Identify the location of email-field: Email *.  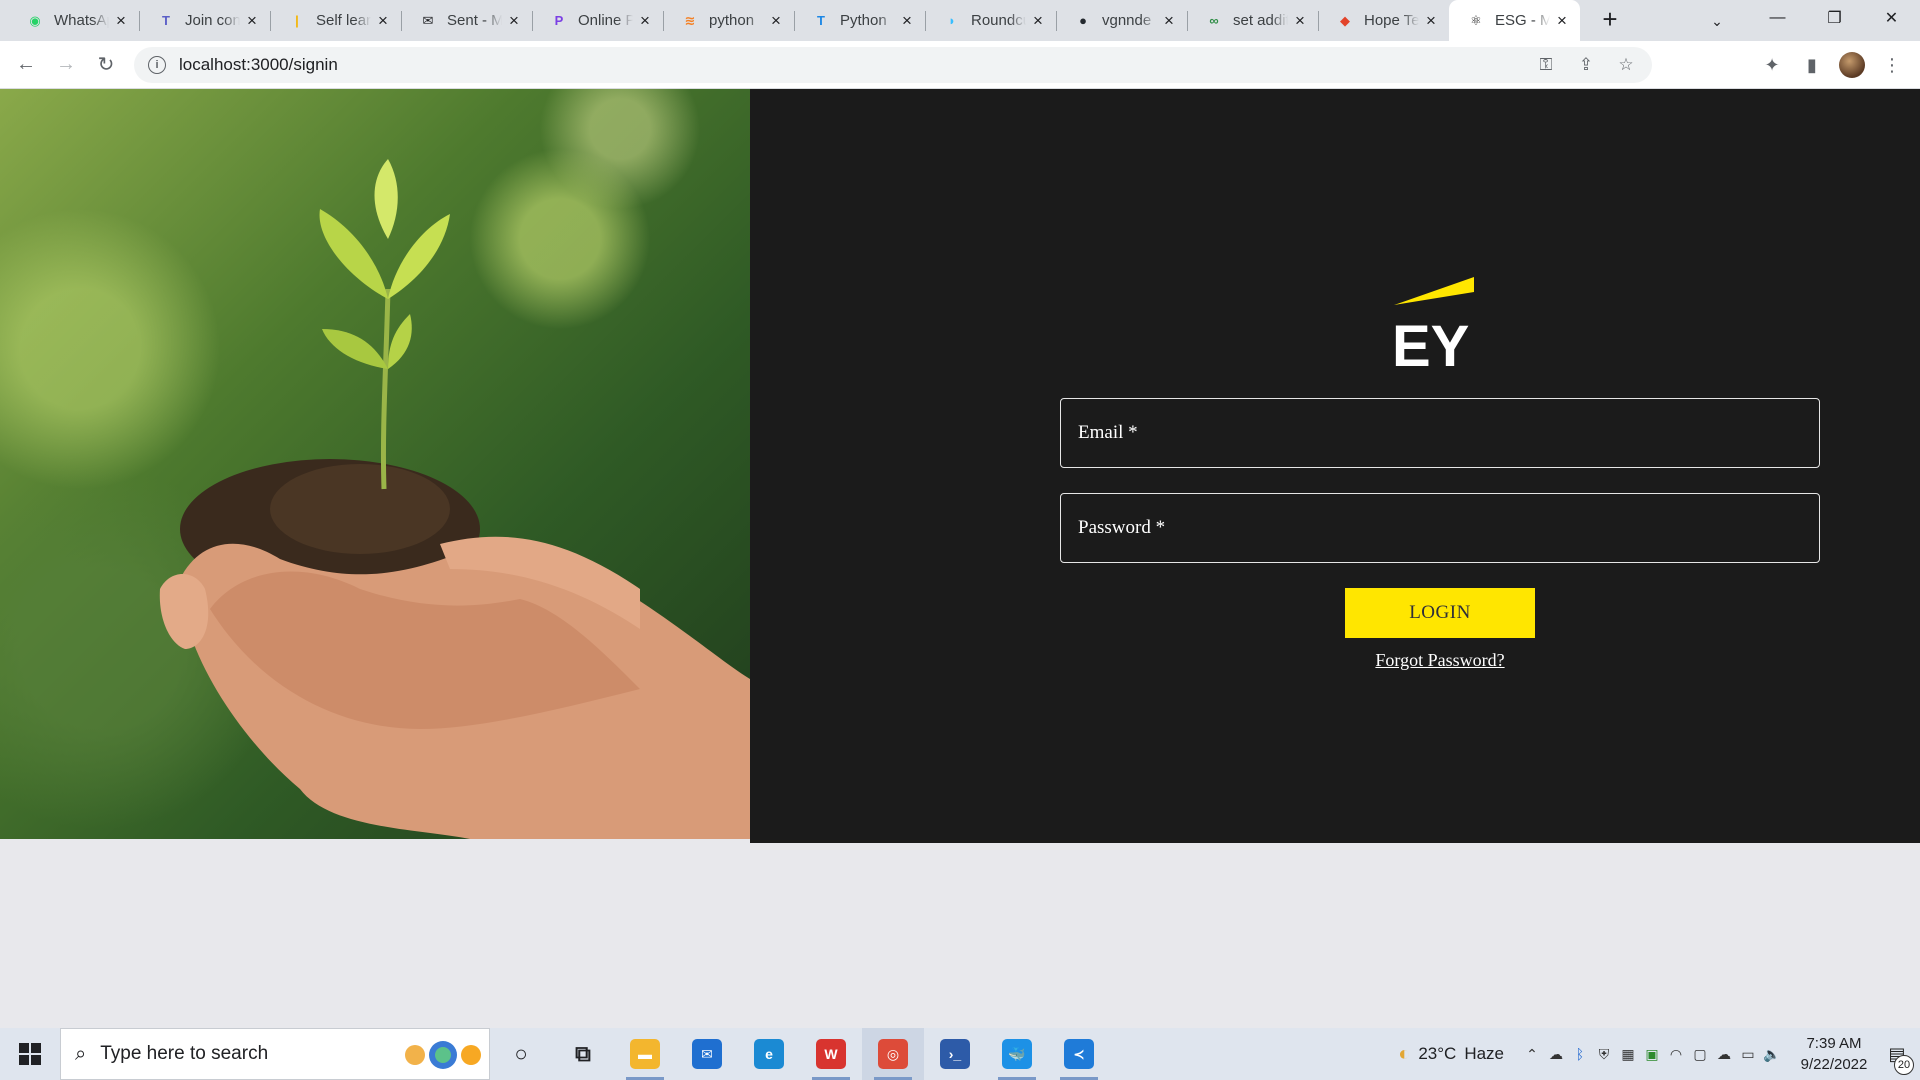
(1440, 433).